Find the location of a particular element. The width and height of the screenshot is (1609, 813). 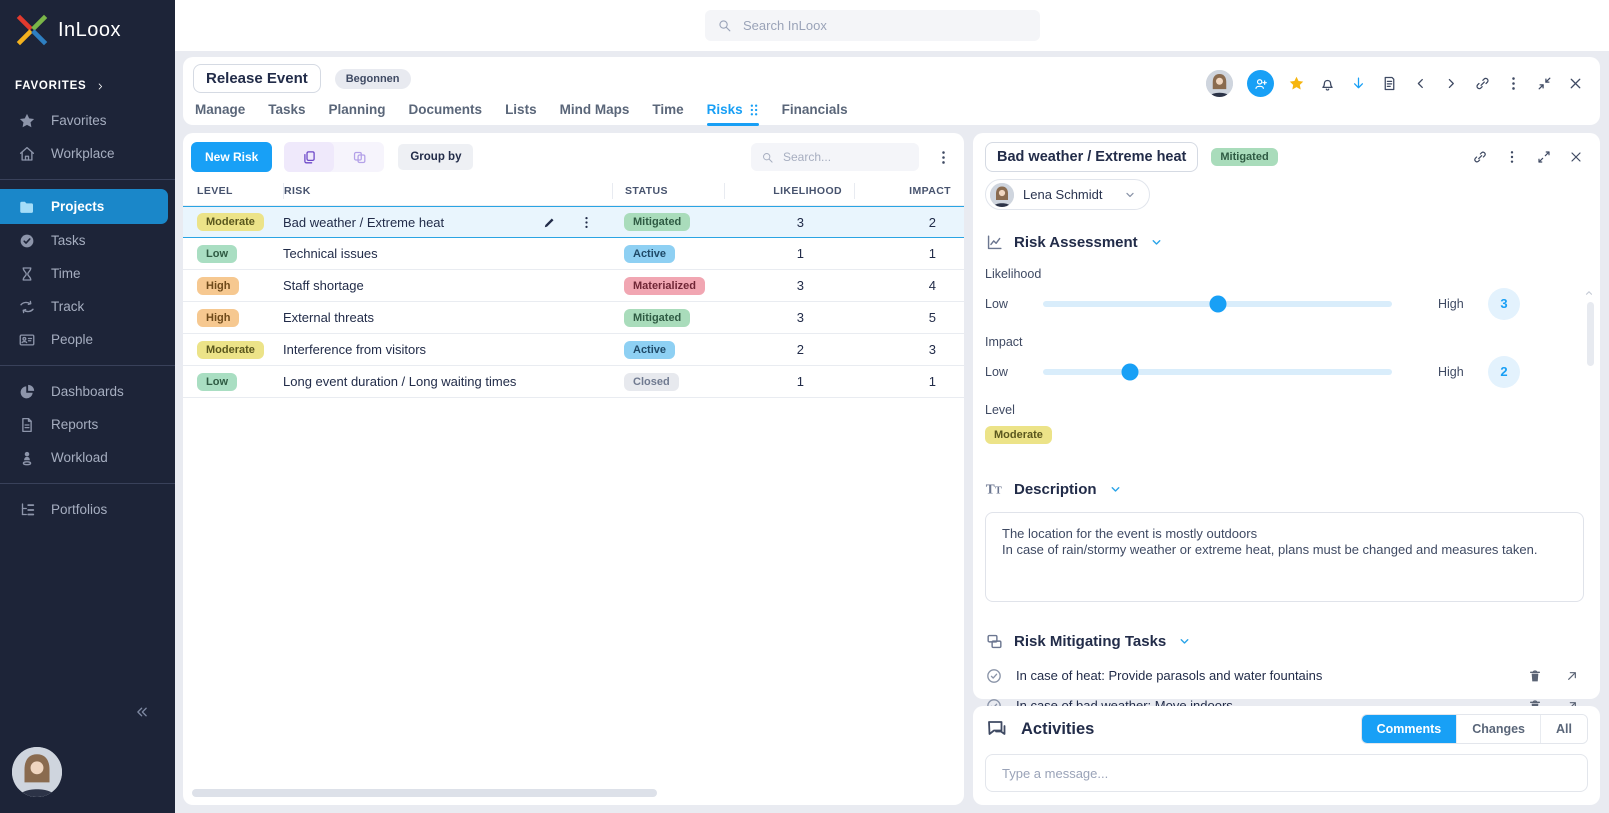

collapse-view-icon is located at coordinates (1544, 83).